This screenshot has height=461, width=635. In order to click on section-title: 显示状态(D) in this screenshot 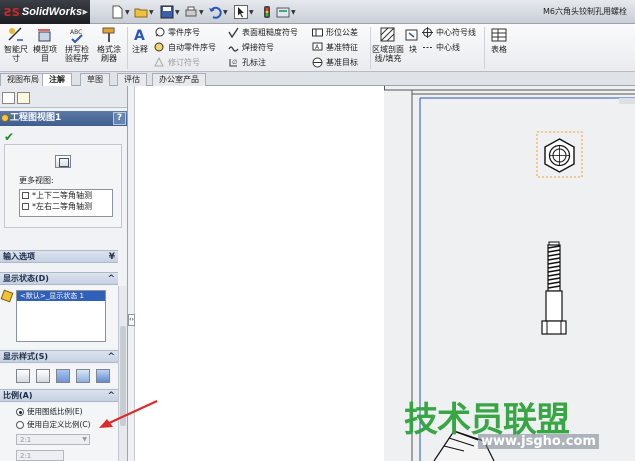, I will do `click(26, 278)`.